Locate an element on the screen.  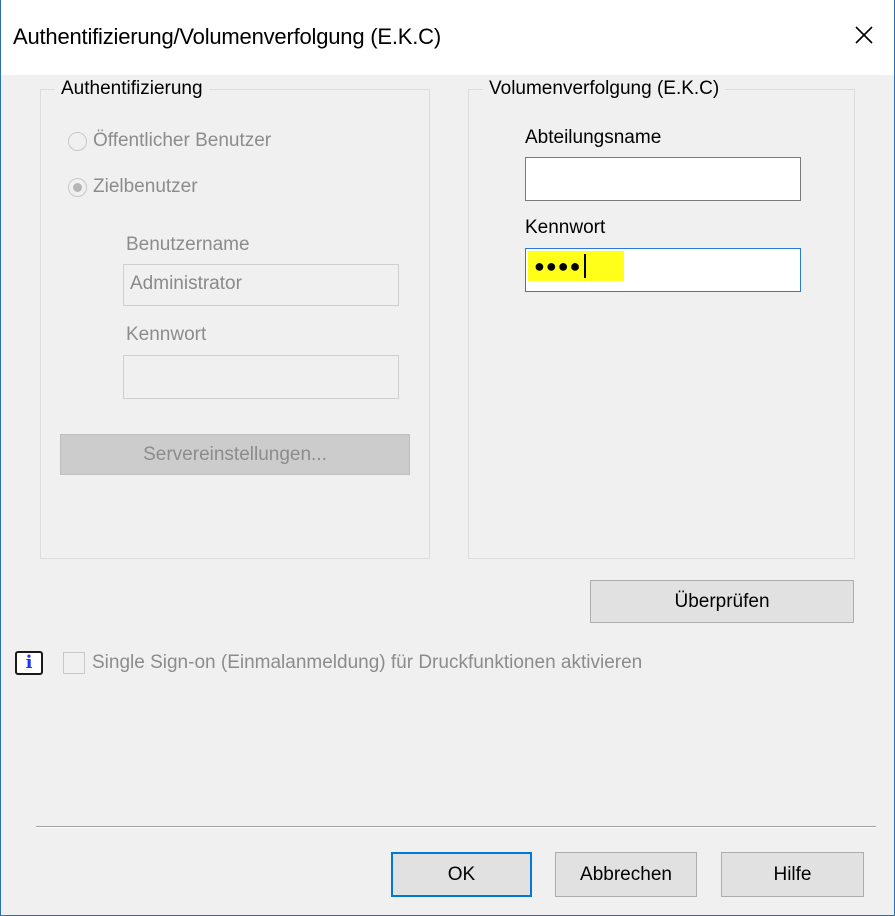
department-name-label: Abteilungsname is located at coordinates (593, 137).